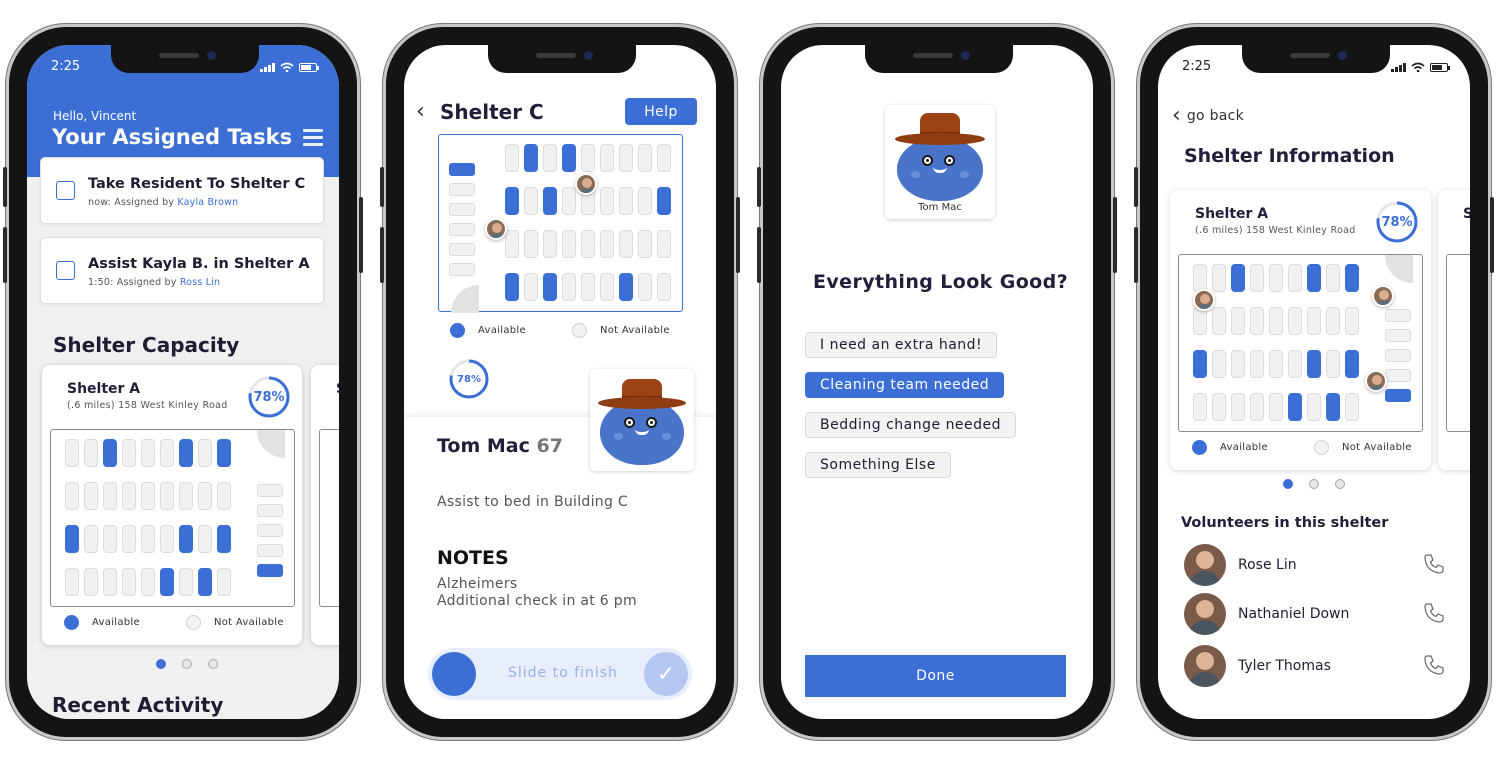 Image resolution: width=1500 pixels, height=763 pixels. What do you see at coordinates (1208, 115) in the screenshot?
I see `go-back-link: ‹ go back` at bounding box center [1208, 115].